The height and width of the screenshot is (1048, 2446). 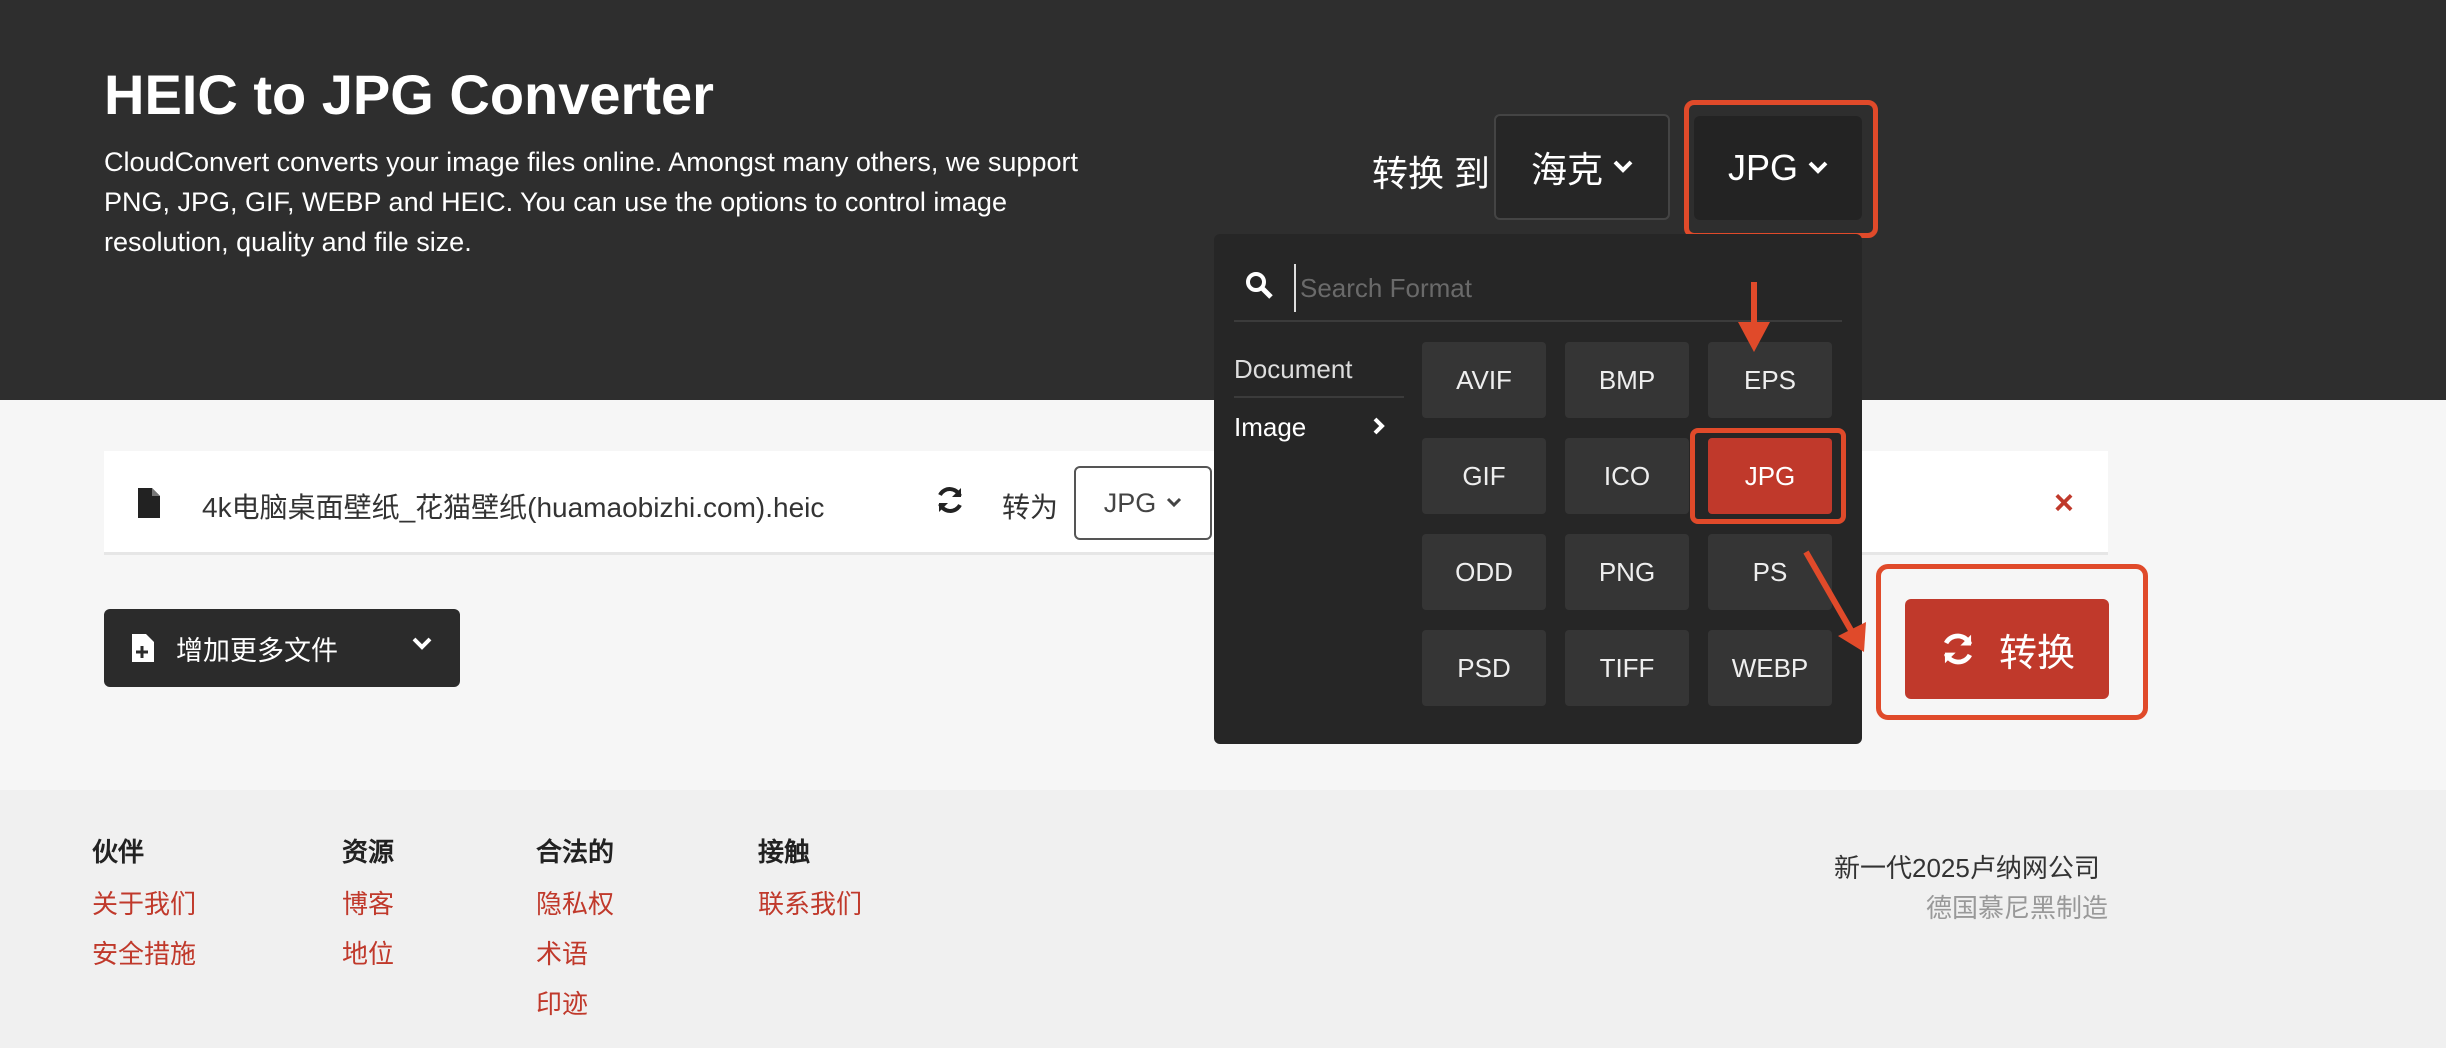 What do you see at coordinates (1770, 380) in the screenshot?
I see `format-option-eps: EPS` at bounding box center [1770, 380].